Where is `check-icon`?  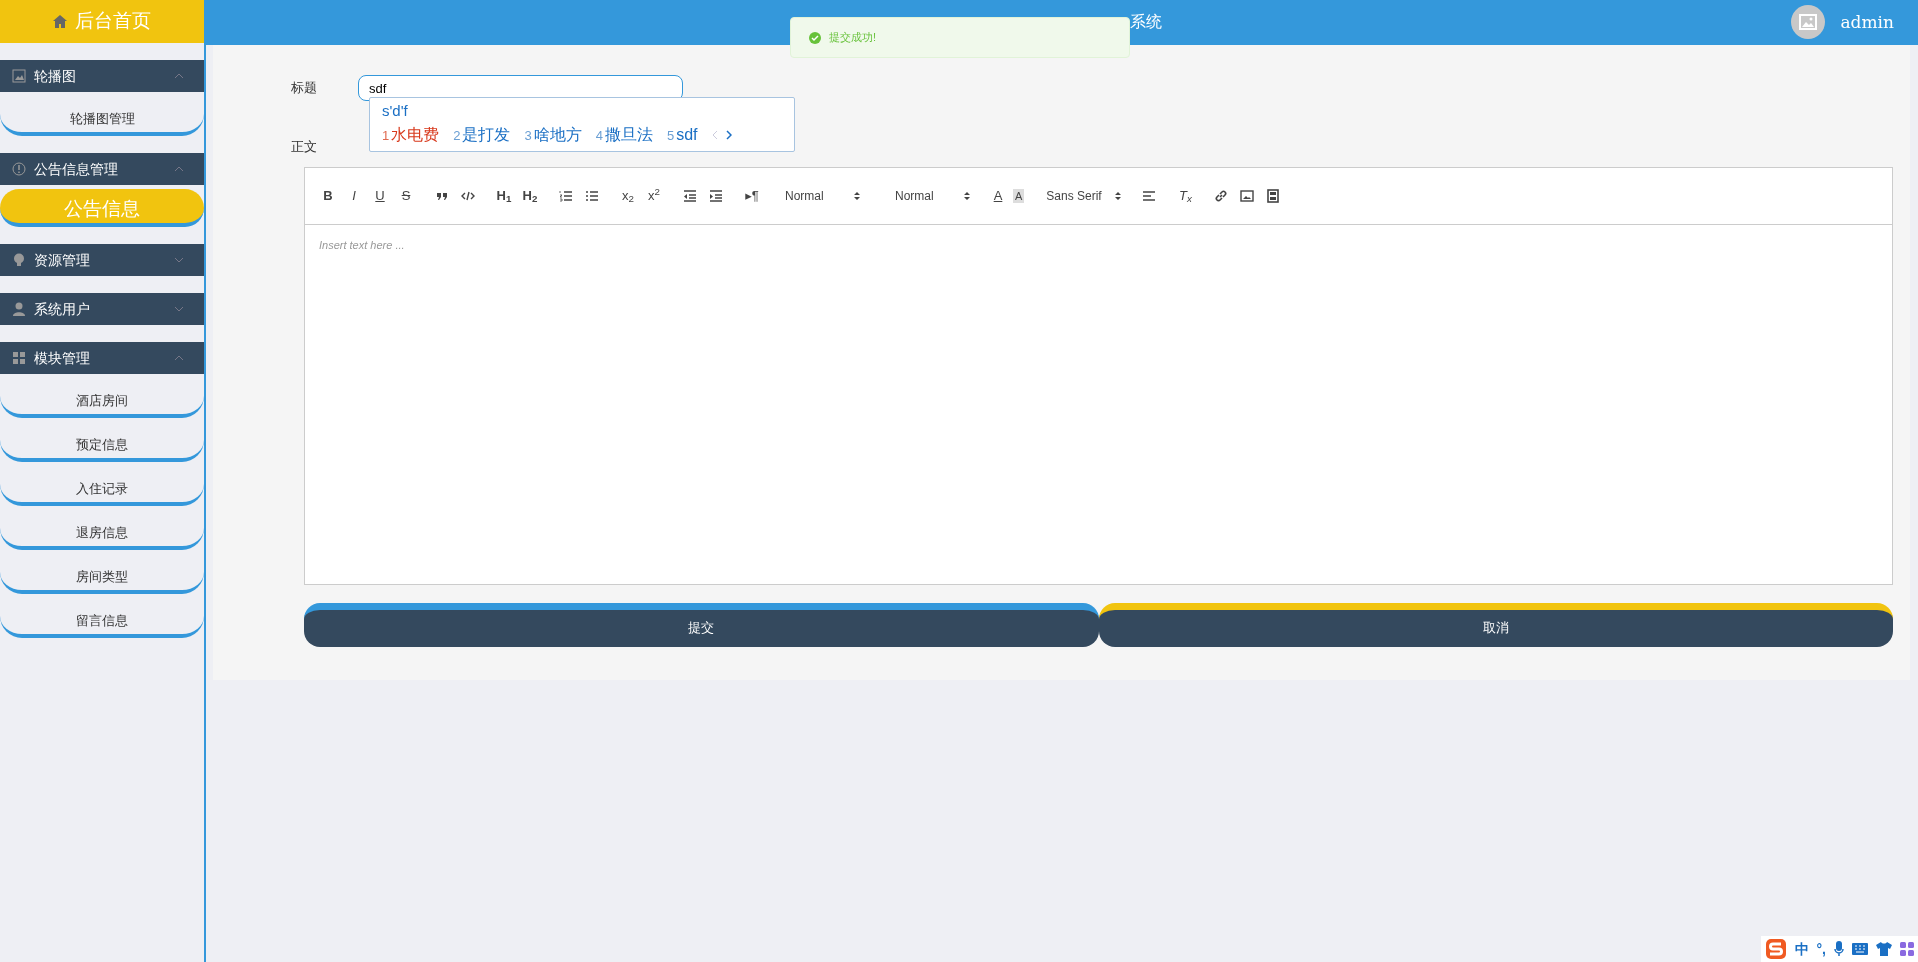 check-icon is located at coordinates (815, 37).